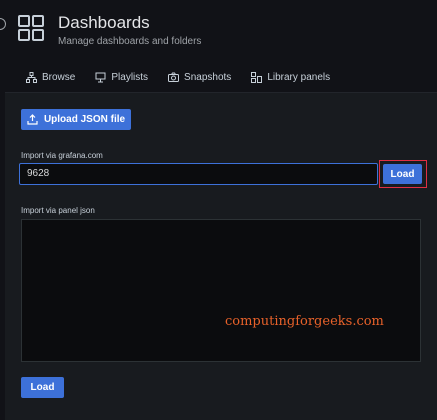  Describe the element at coordinates (31, 77) in the screenshot. I see `sitemap-icon` at that location.